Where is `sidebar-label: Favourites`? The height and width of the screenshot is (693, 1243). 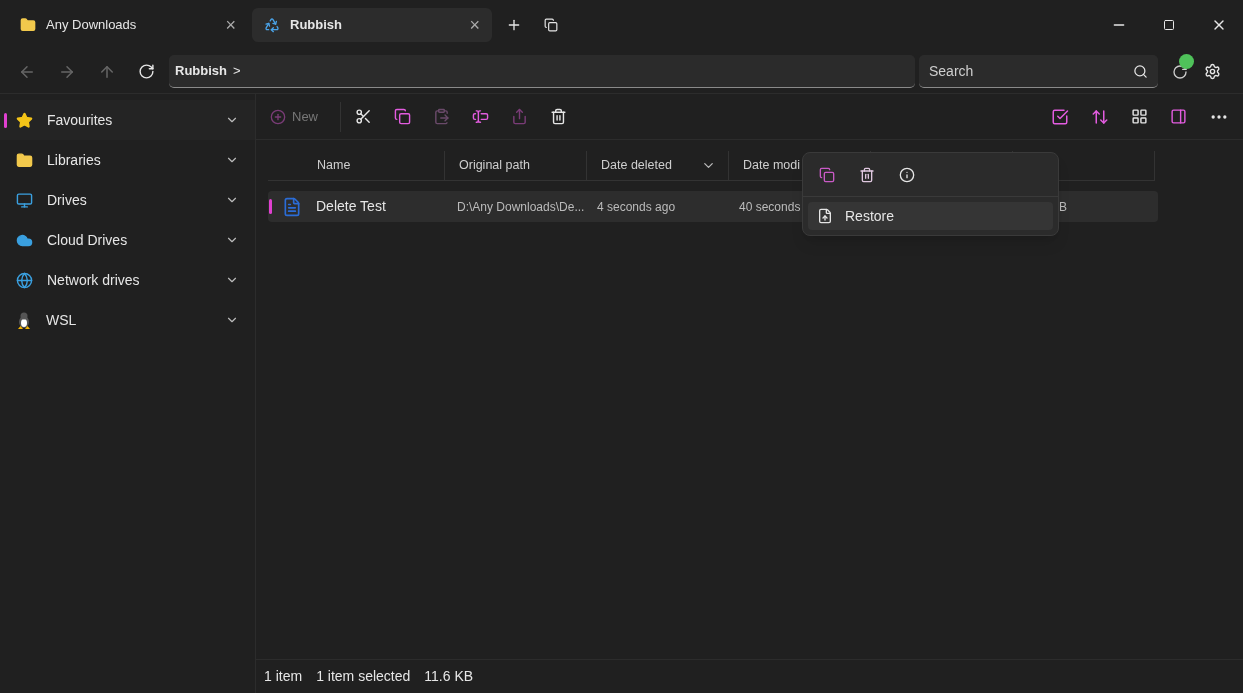
sidebar-label: Favourites is located at coordinates (80, 120).